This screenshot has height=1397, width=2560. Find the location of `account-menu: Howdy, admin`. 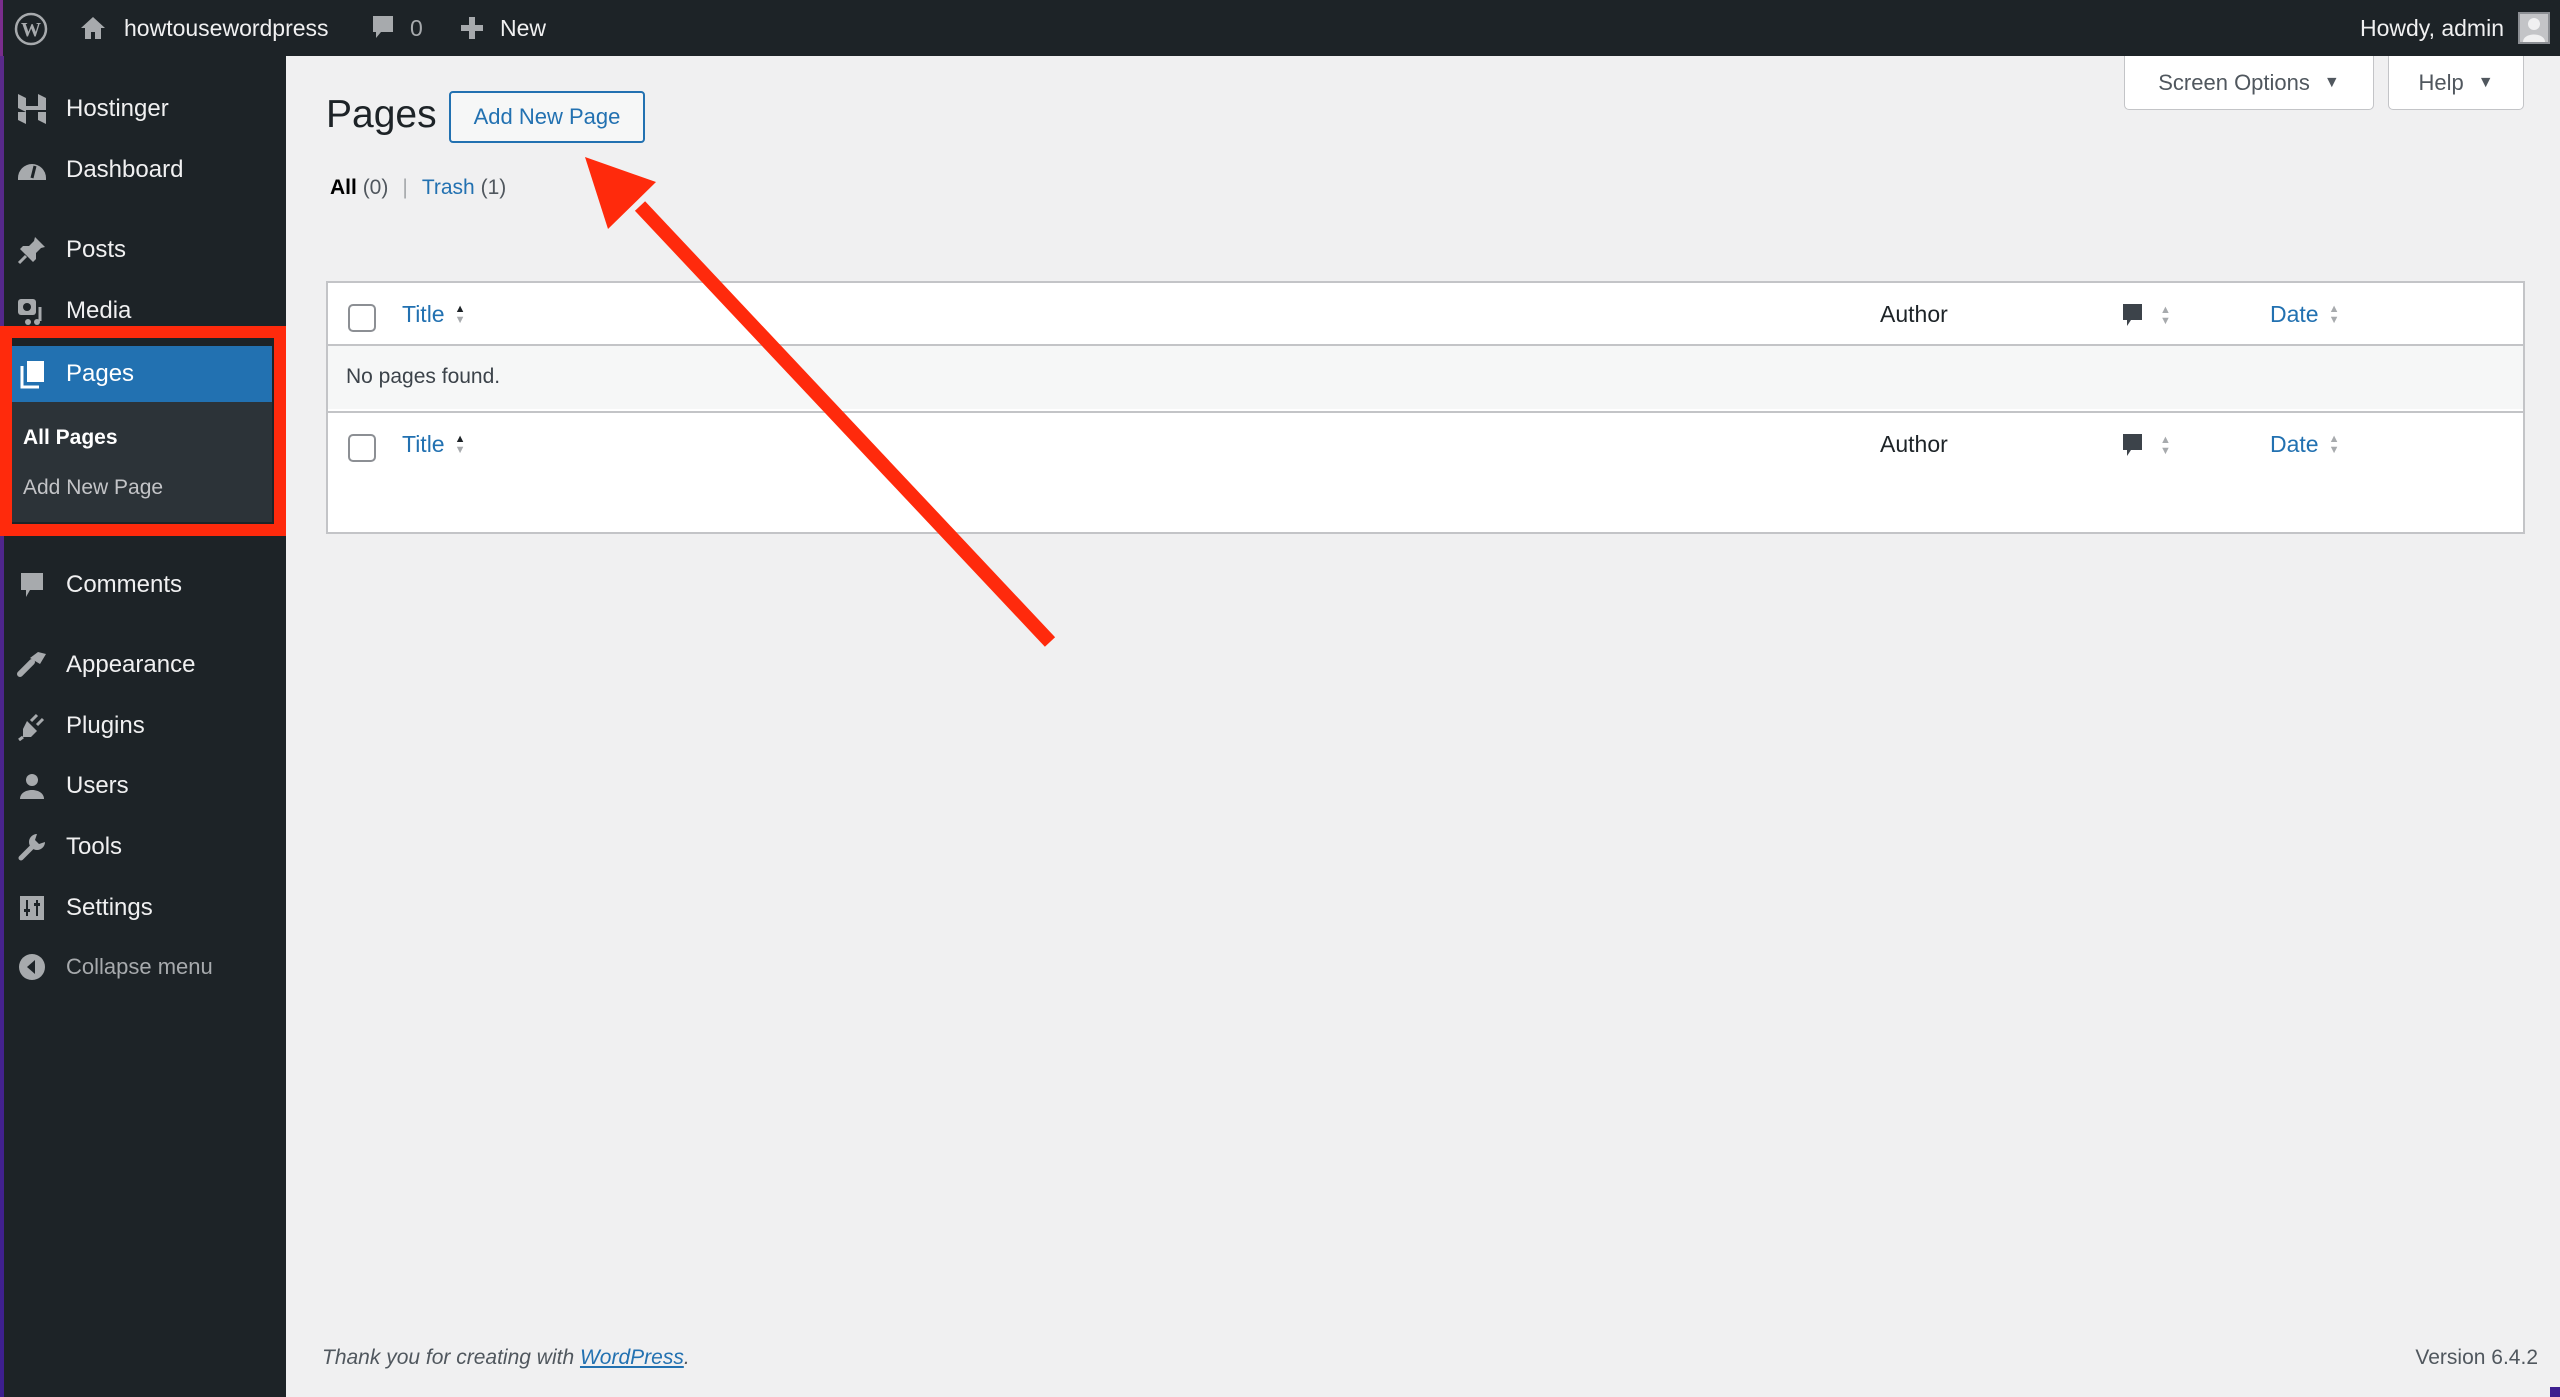

account-menu: Howdy, admin is located at coordinates (2455, 28).